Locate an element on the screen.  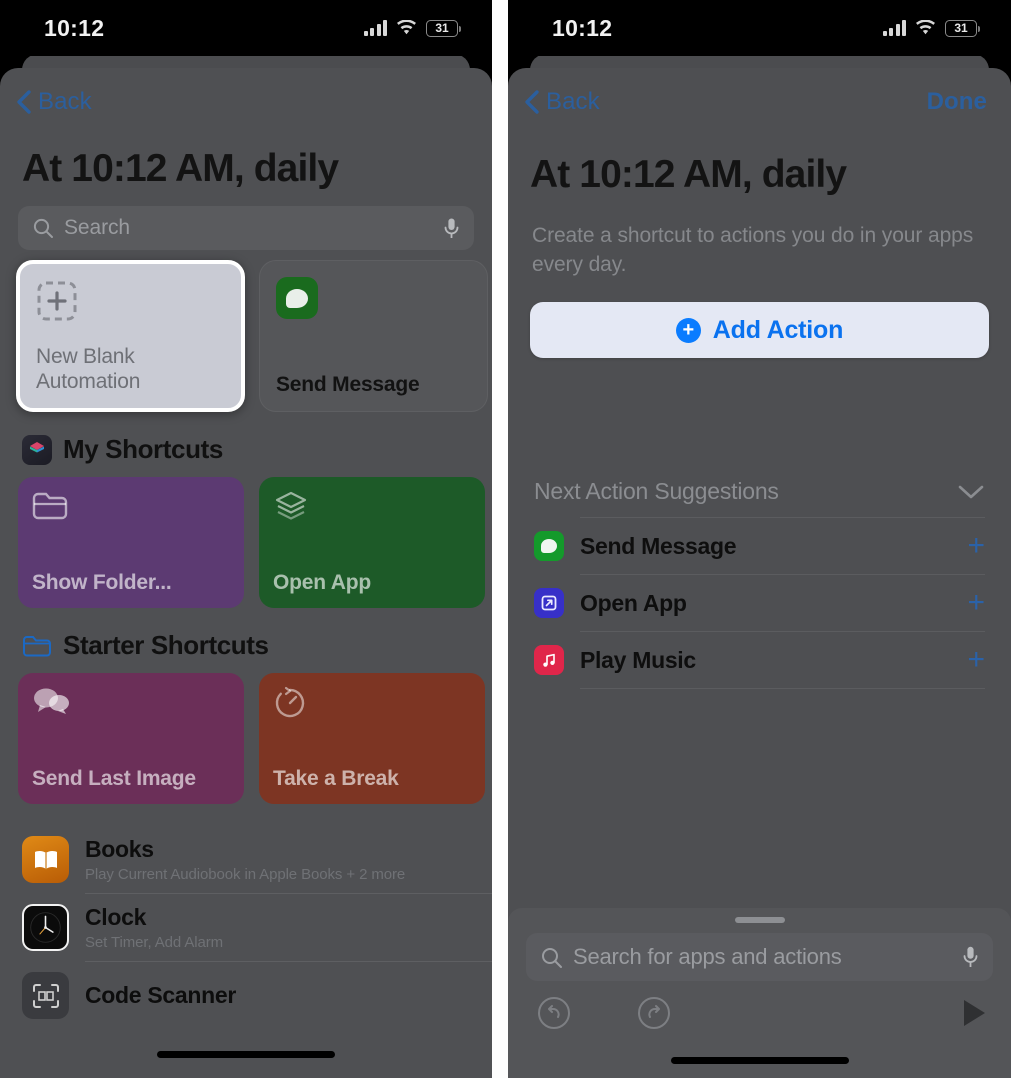
undo-icon is located at coordinates (554, 1013).